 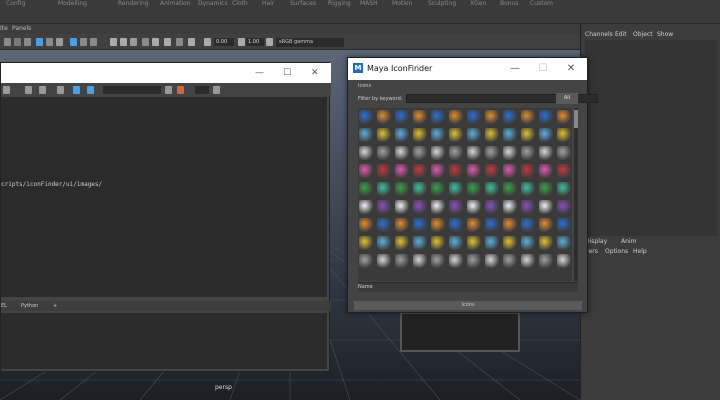 I want to click on tab-python: Python, so click(x=29, y=306).